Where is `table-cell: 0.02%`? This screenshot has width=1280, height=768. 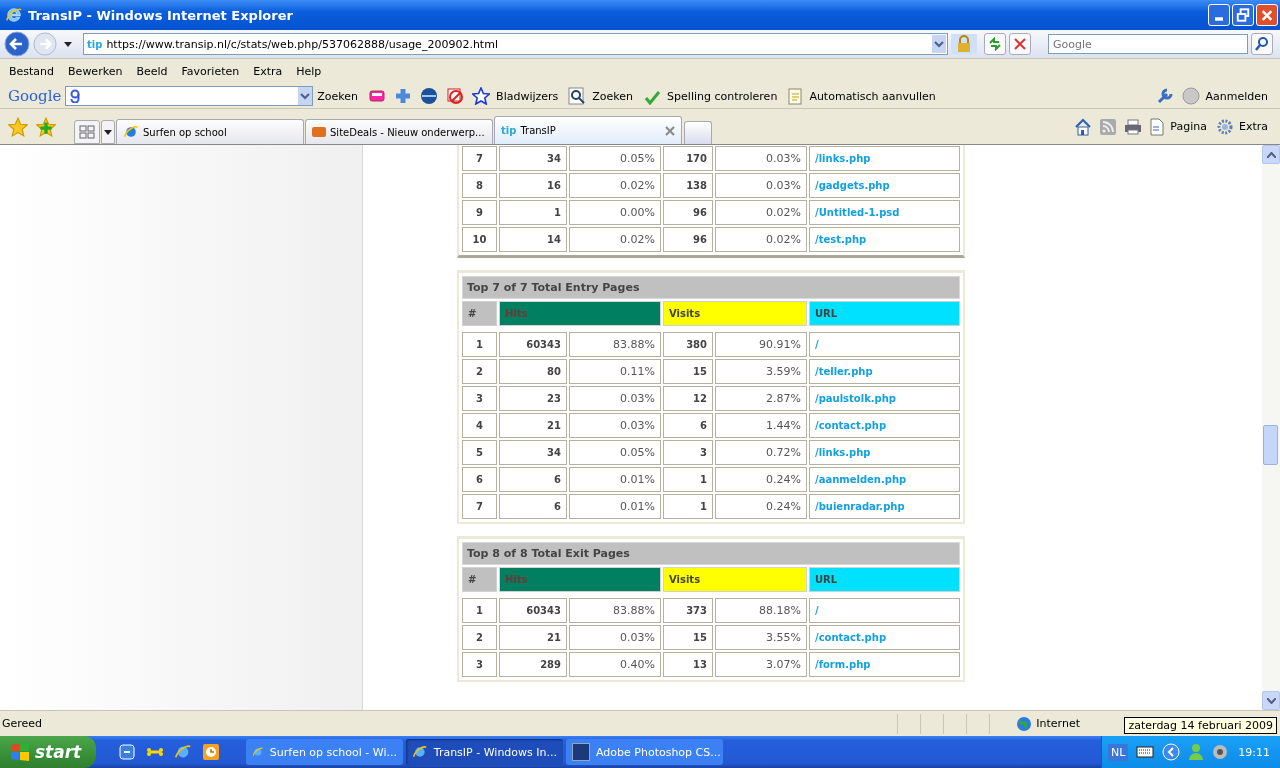 table-cell: 0.02% is located at coordinates (761, 212).